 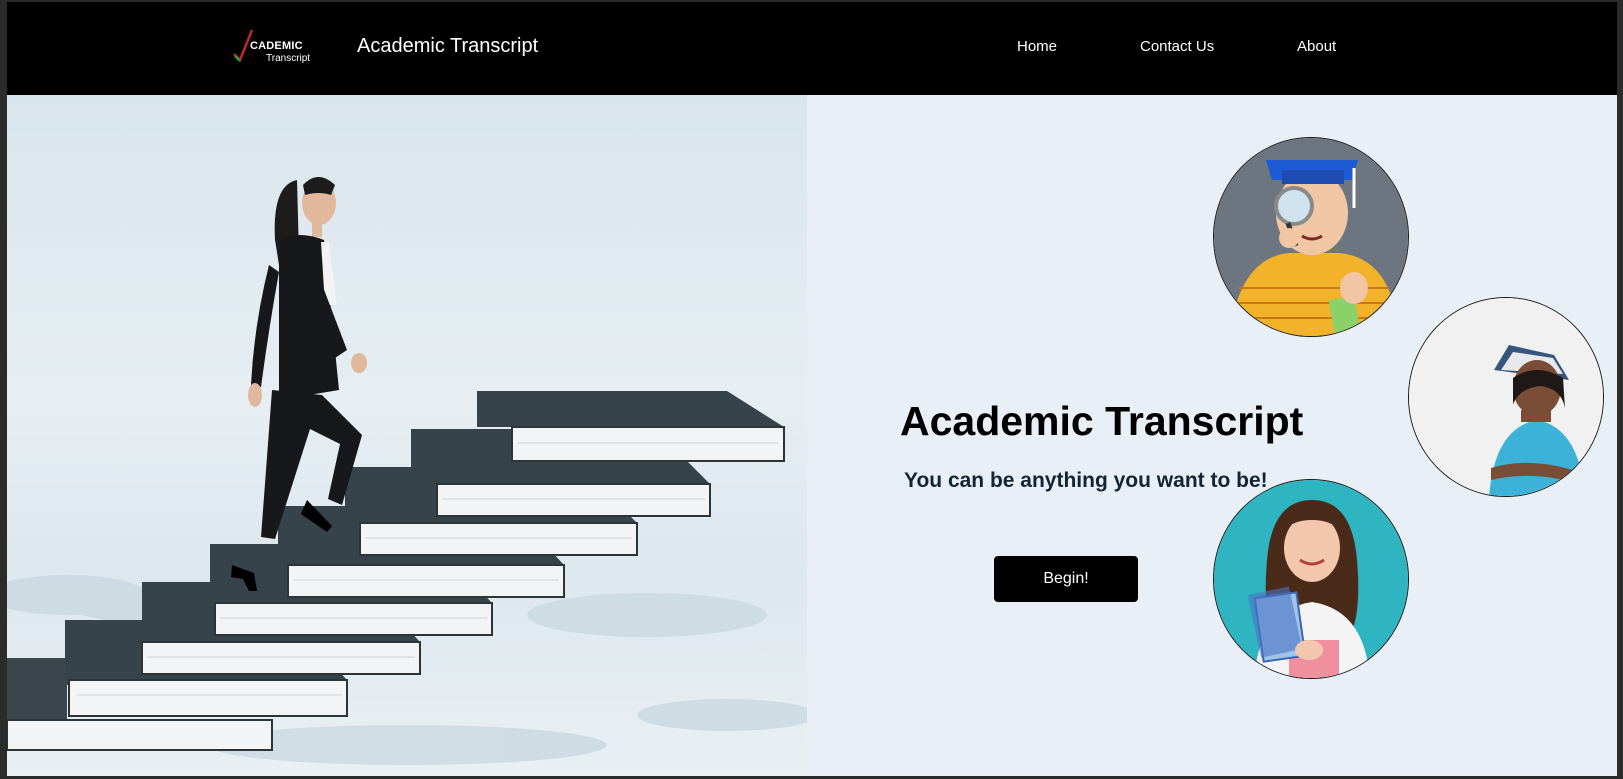 I want to click on student-photo-magnifier-boy, so click(x=1311, y=237).